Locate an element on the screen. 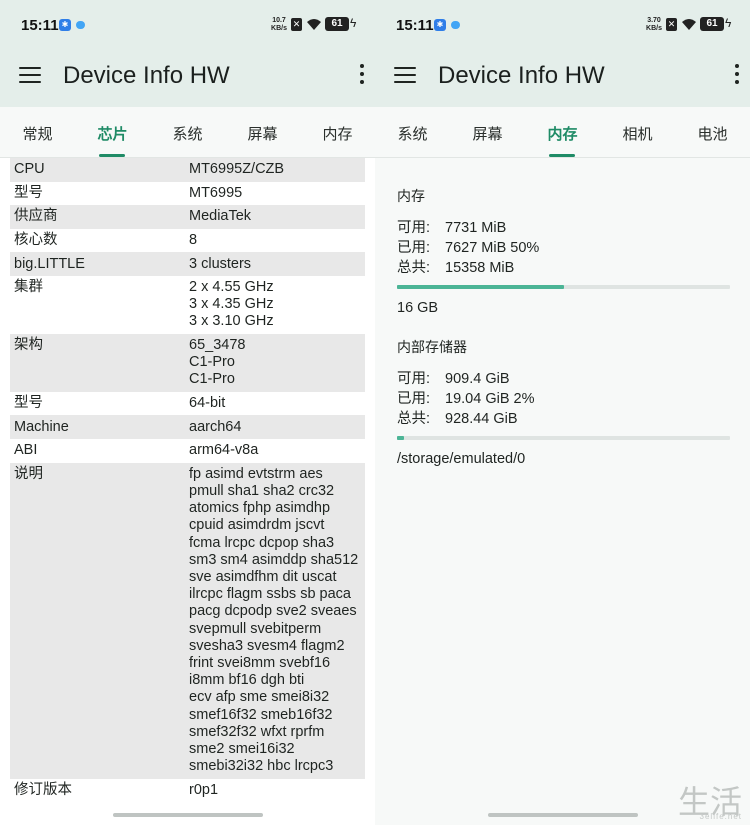 The height and width of the screenshot is (825, 750). tab-2: 屏幕 is located at coordinates (487, 133).